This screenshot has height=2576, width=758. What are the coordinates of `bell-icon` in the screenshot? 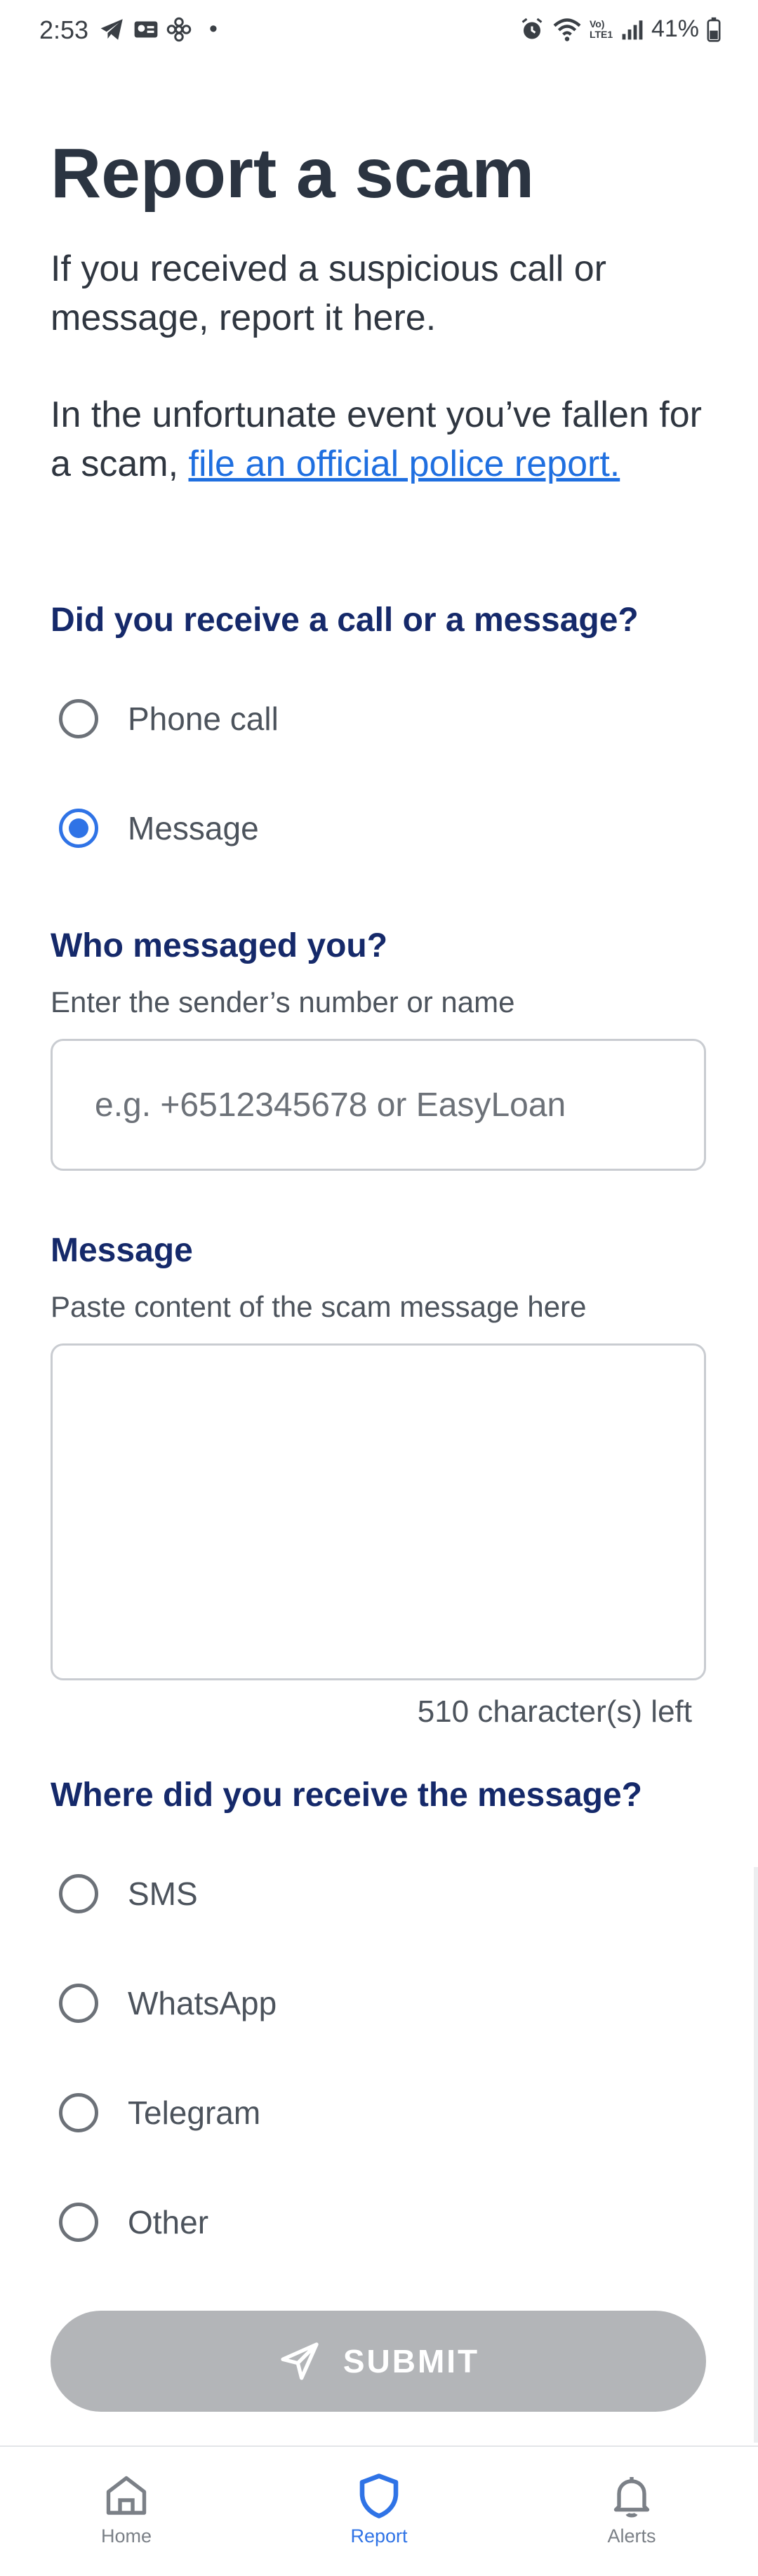 It's located at (631, 2498).